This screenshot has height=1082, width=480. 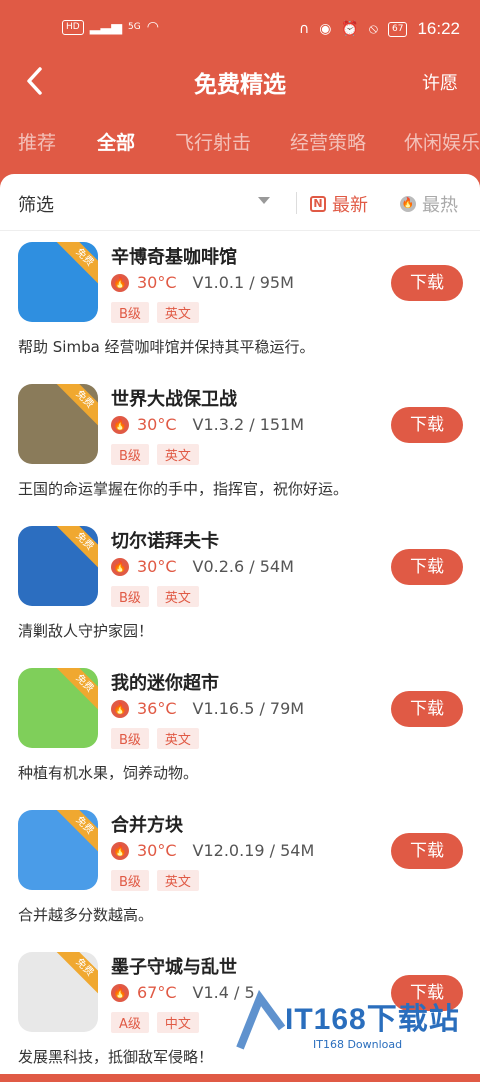 What do you see at coordinates (116, 141) in the screenshot?
I see `tab-all: 全部` at bounding box center [116, 141].